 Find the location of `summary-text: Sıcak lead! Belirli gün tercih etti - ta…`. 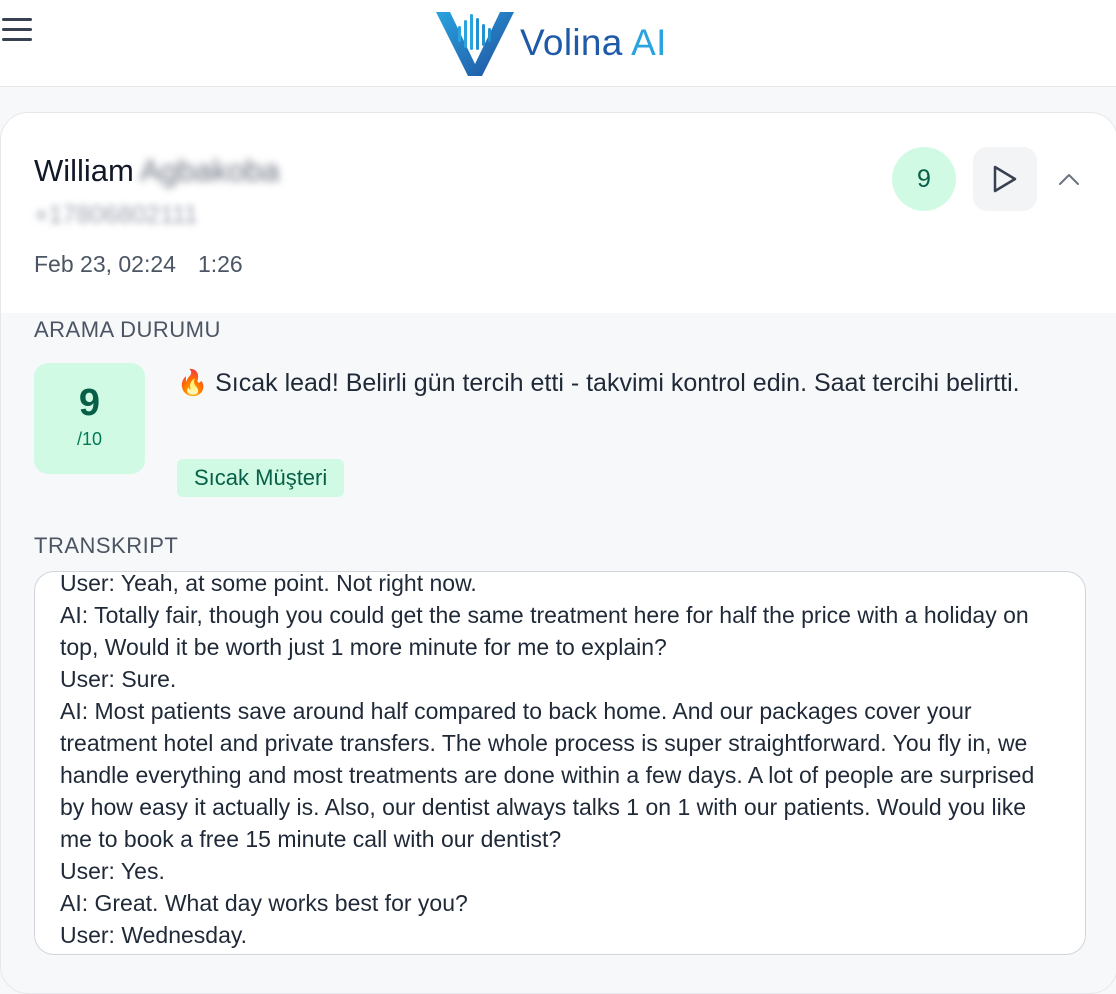

summary-text: Sıcak lead! Belirli gün tercih etti - ta… is located at coordinates (617, 383).